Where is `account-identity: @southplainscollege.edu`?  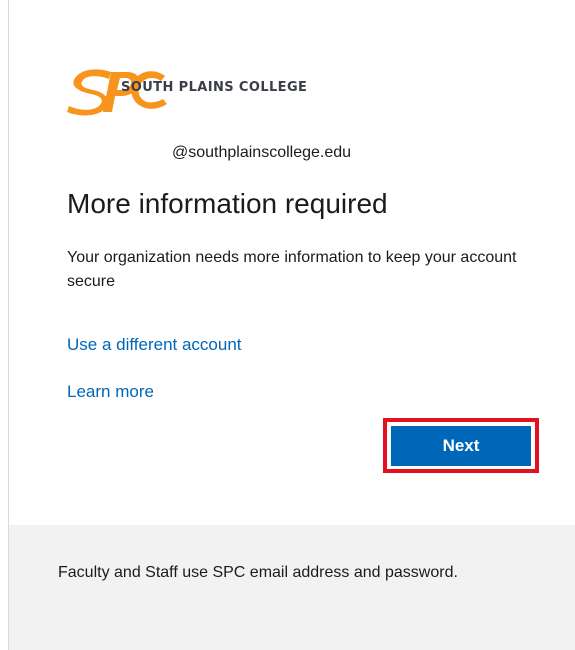
account-identity: @southplainscollege.edu is located at coordinates (262, 152).